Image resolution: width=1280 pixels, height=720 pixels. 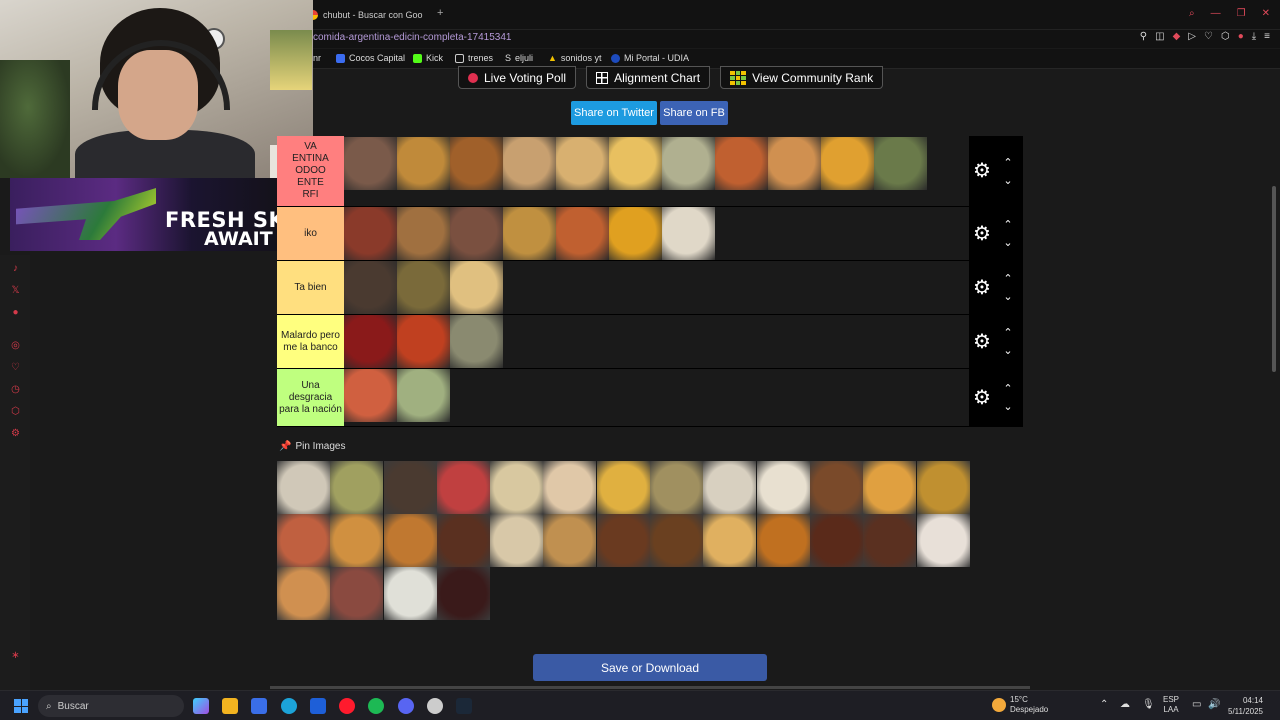 What do you see at coordinates (1266, 13) in the screenshot?
I see `close-icon: ✕` at bounding box center [1266, 13].